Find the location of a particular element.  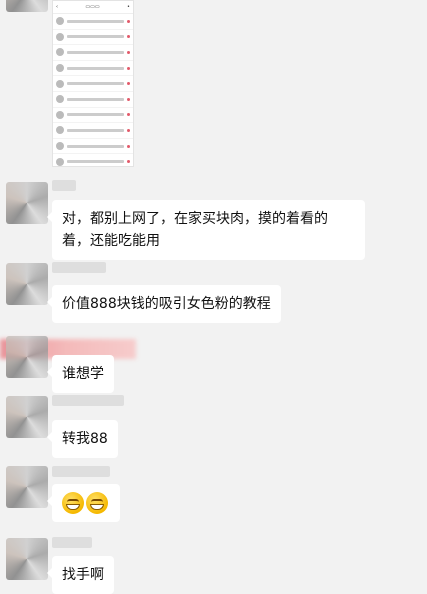

screenshot-title: ▭▭▭ is located at coordinates (92, 7).